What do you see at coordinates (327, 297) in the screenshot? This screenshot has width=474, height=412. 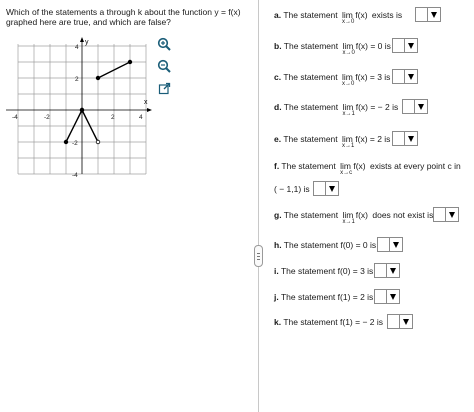 I see `statement-text: The statement f(1) = 2 is` at bounding box center [327, 297].